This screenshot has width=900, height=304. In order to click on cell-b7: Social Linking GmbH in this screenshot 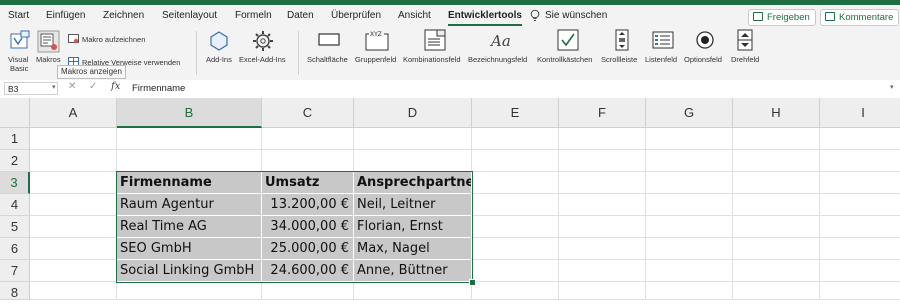, I will do `click(189, 271)`.